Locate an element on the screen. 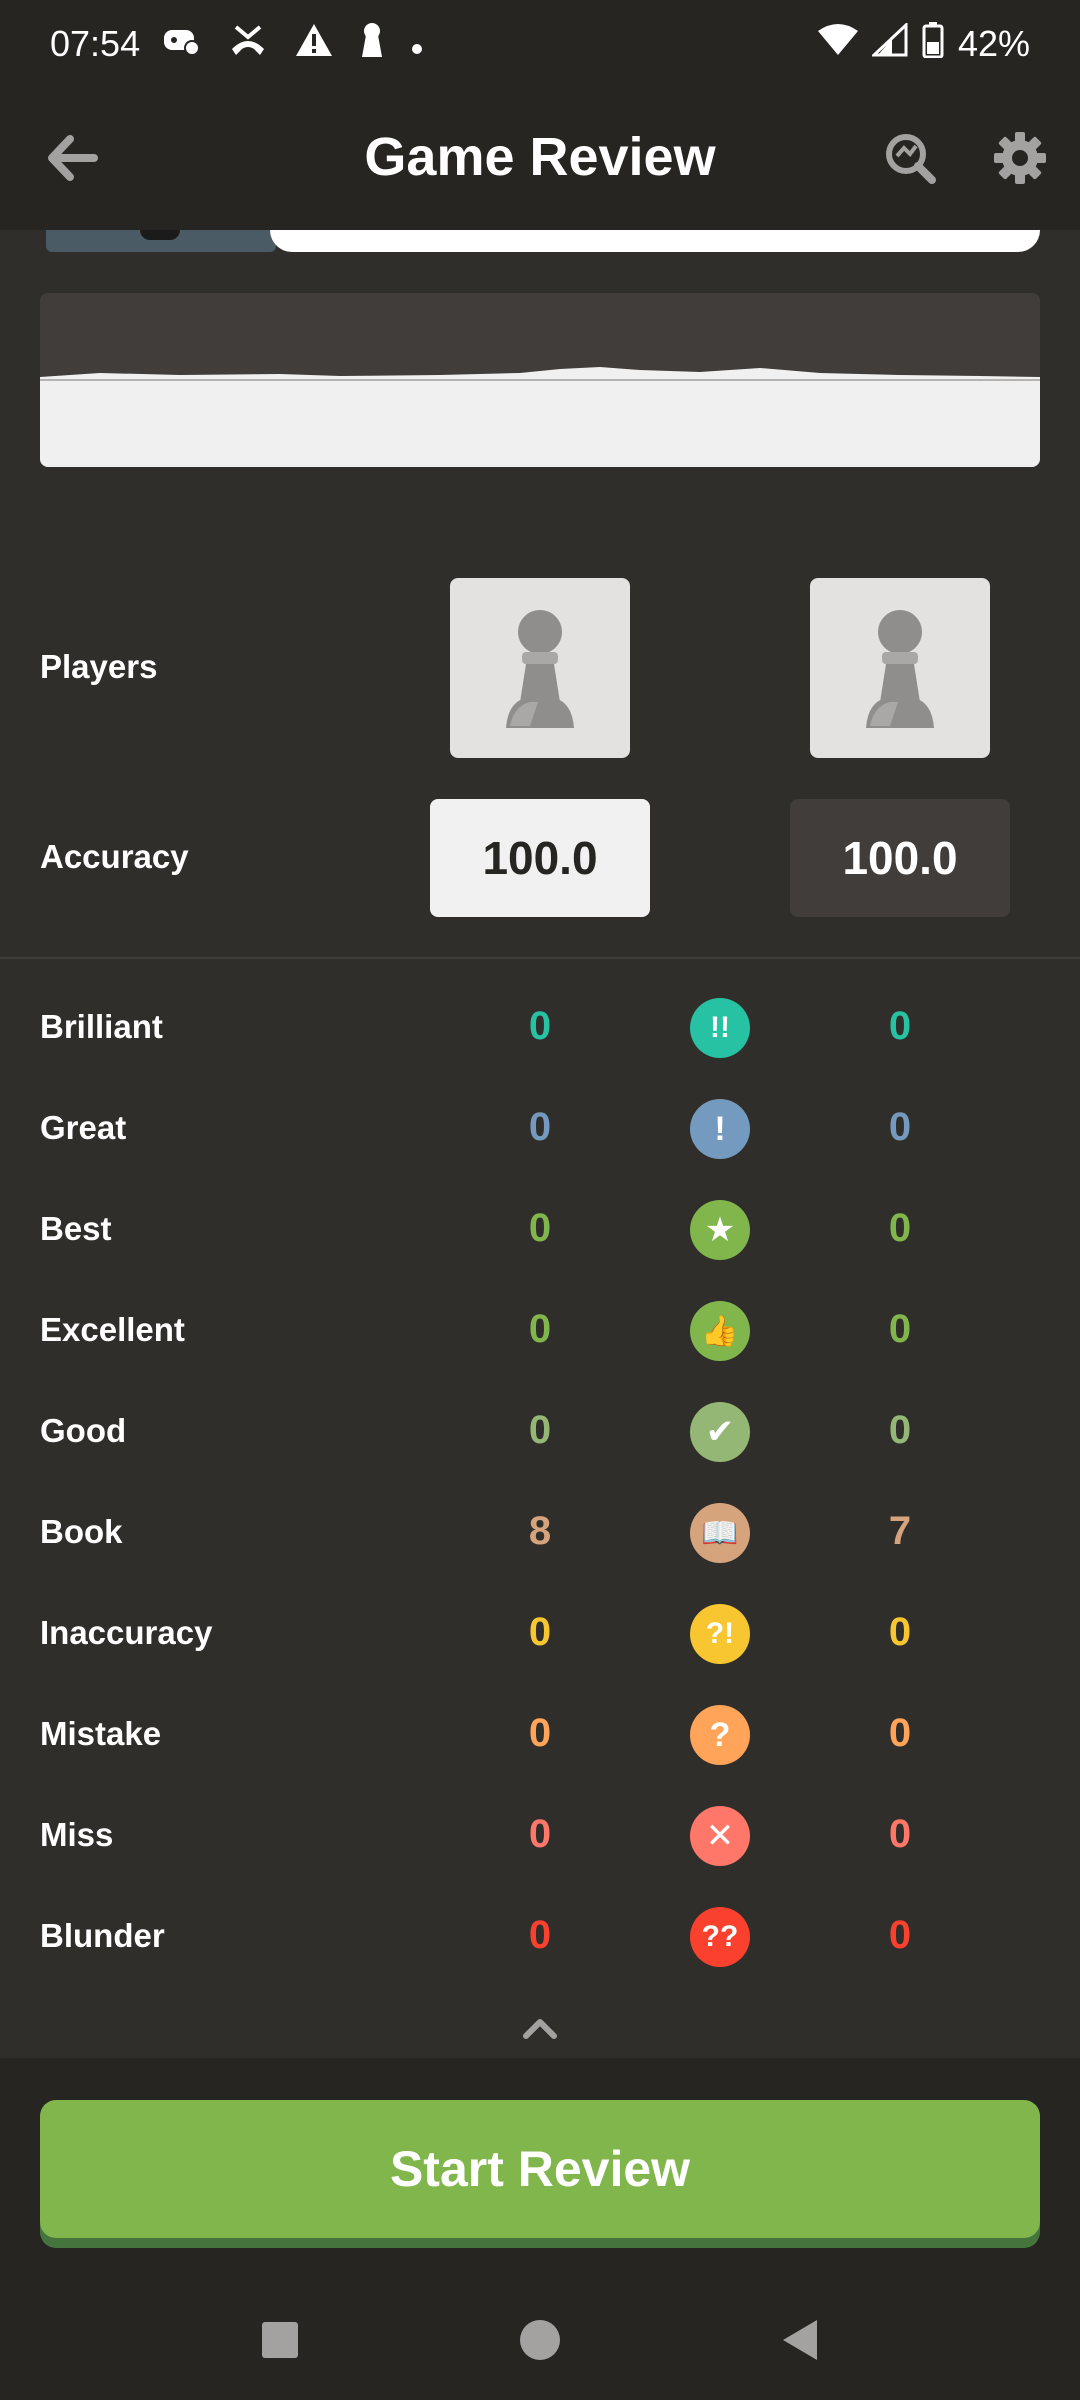  accuracy-label: Accuracy is located at coordinates (114, 856).